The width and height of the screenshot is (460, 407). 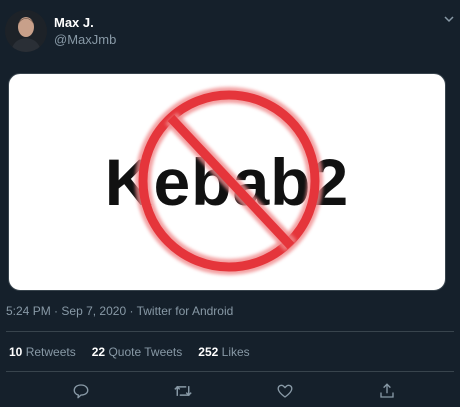 I want to click on action-bar, so click(x=230, y=391).